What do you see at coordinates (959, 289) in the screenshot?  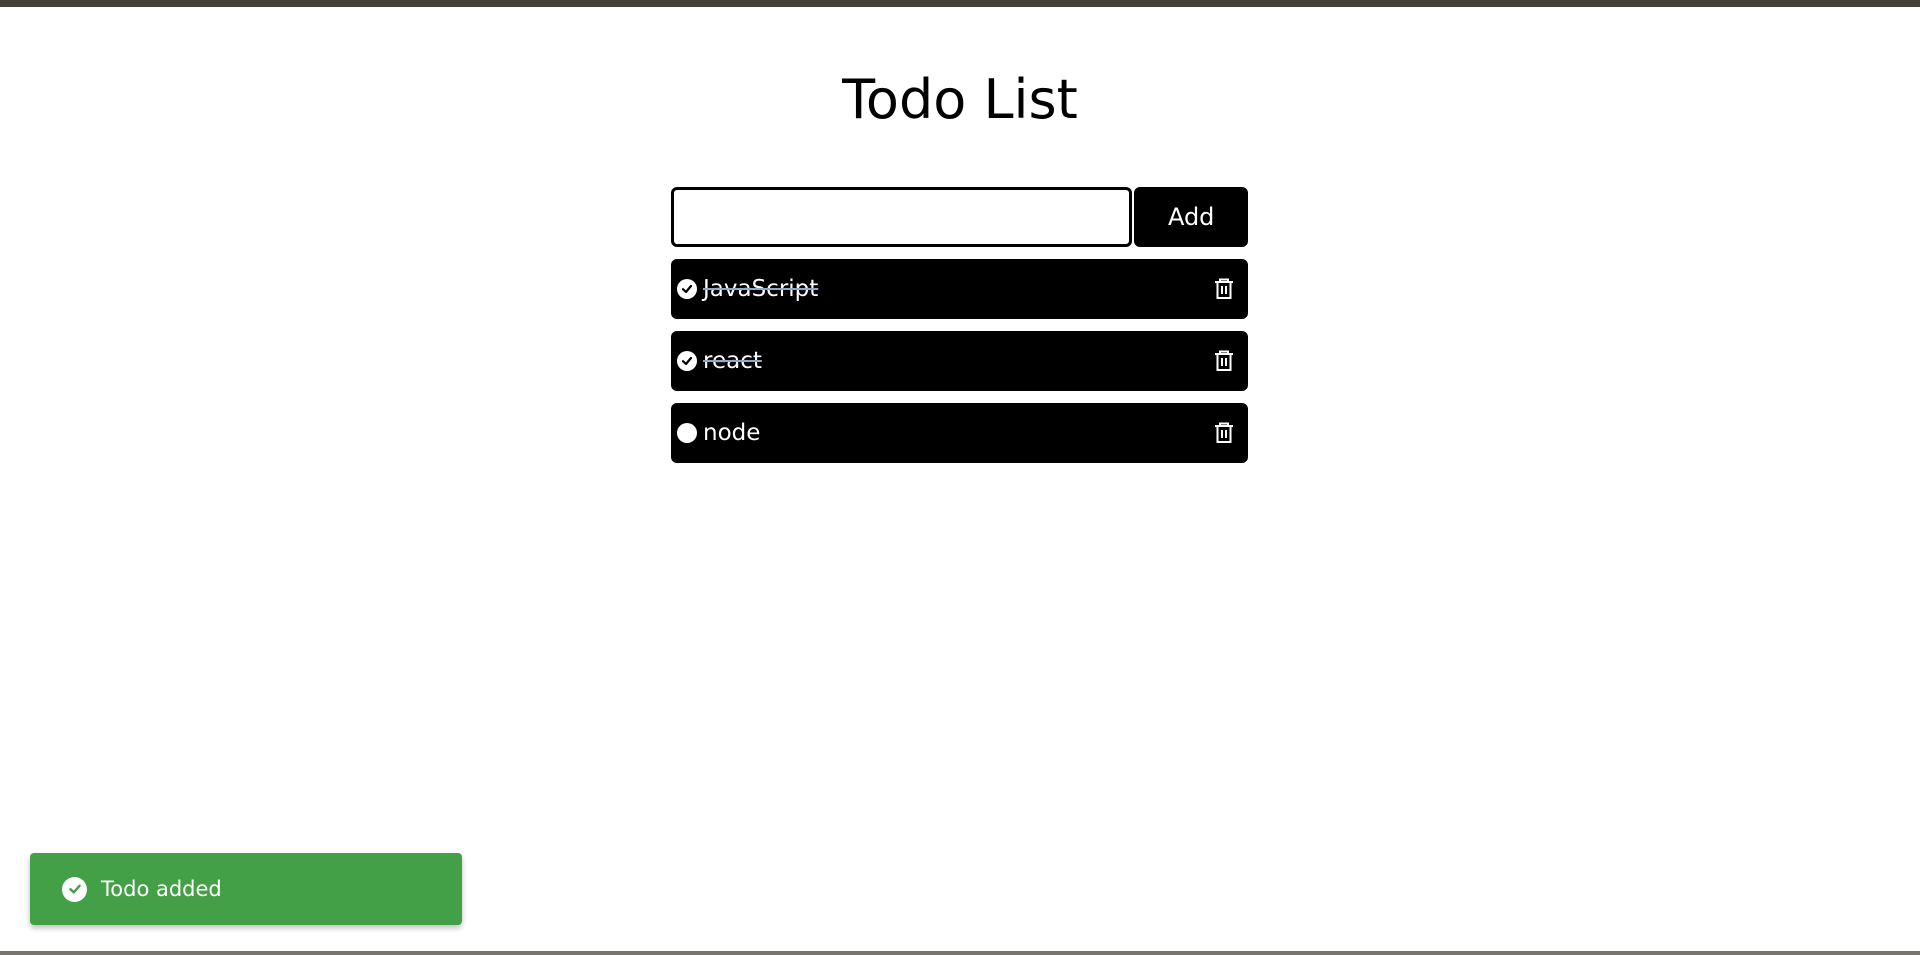 I see `todo-item: JavaScript` at bounding box center [959, 289].